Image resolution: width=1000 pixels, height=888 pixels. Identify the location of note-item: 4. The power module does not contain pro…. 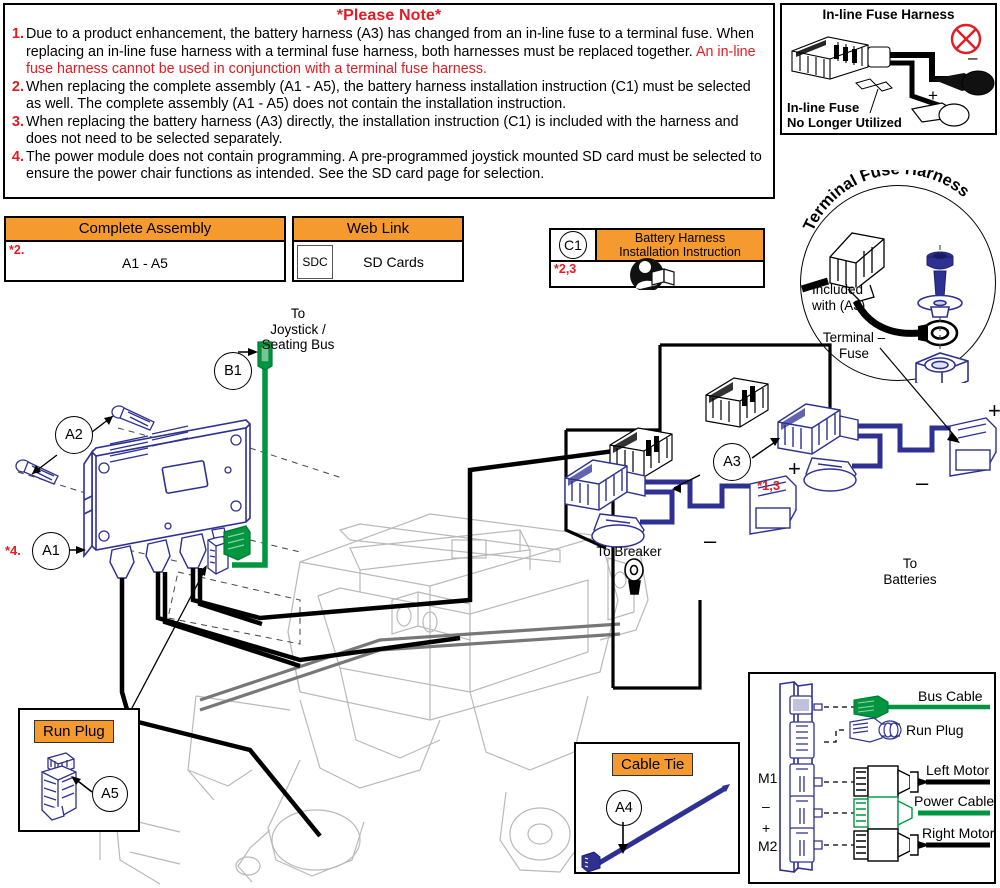
(389, 166).